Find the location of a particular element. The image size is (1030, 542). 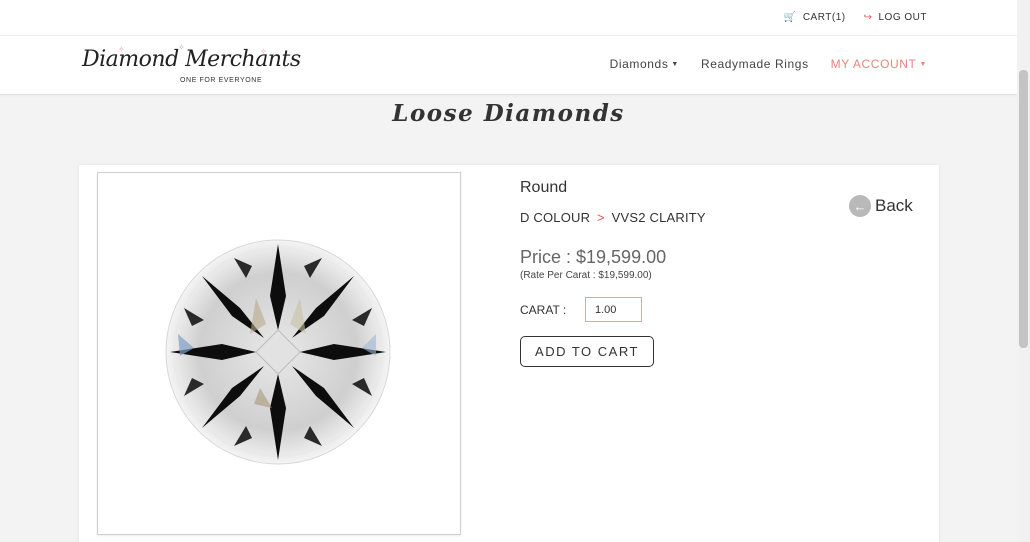

nav-item-label: Diamonds is located at coordinates (639, 64).